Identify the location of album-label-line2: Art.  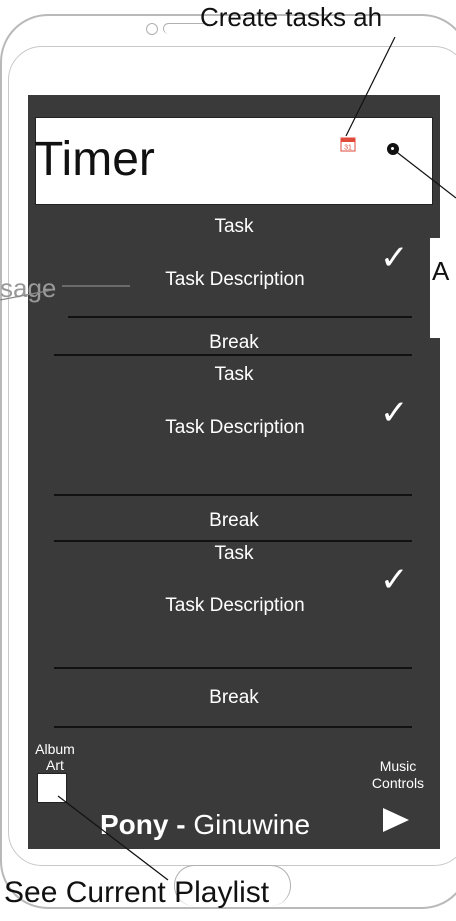
(55, 765).